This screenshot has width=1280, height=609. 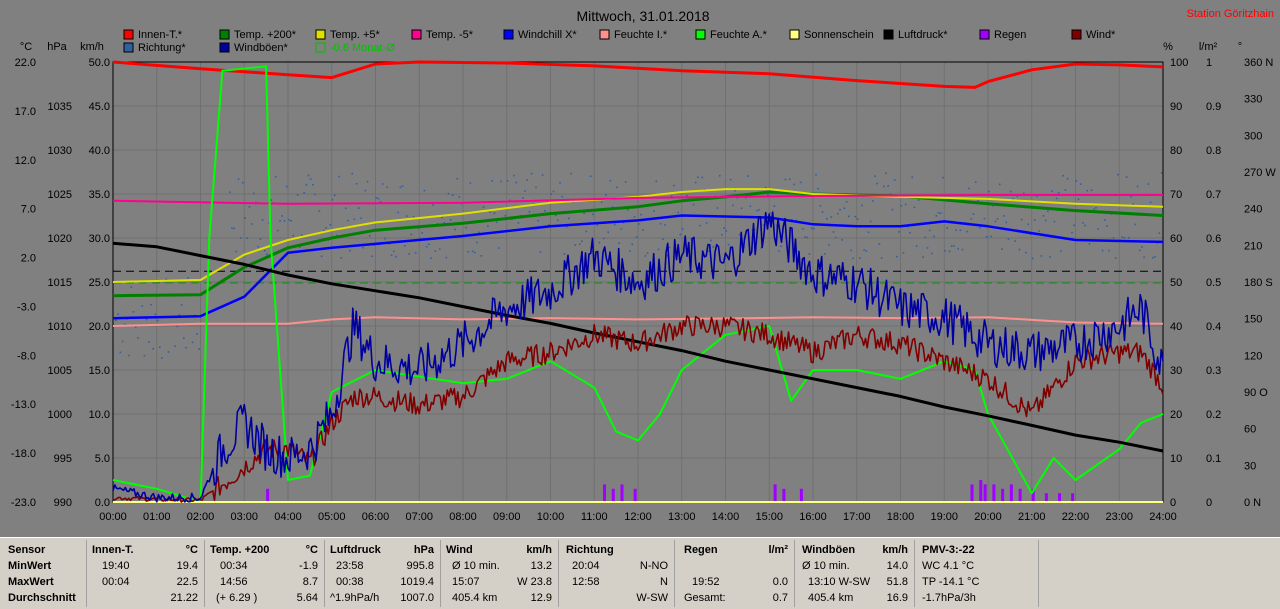 What do you see at coordinates (616, 573) in the screenshot?
I see `stats-richtung: Richtung 20:04 N-NO 12:58 N W-SW` at bounding box center [616, 573].